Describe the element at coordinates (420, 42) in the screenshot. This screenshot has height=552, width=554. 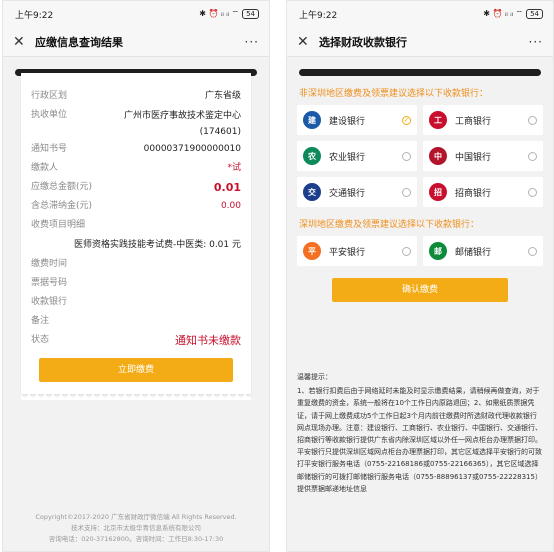
I see `nav-bar: ✕ 选择财政收款银行 ···` at that location.